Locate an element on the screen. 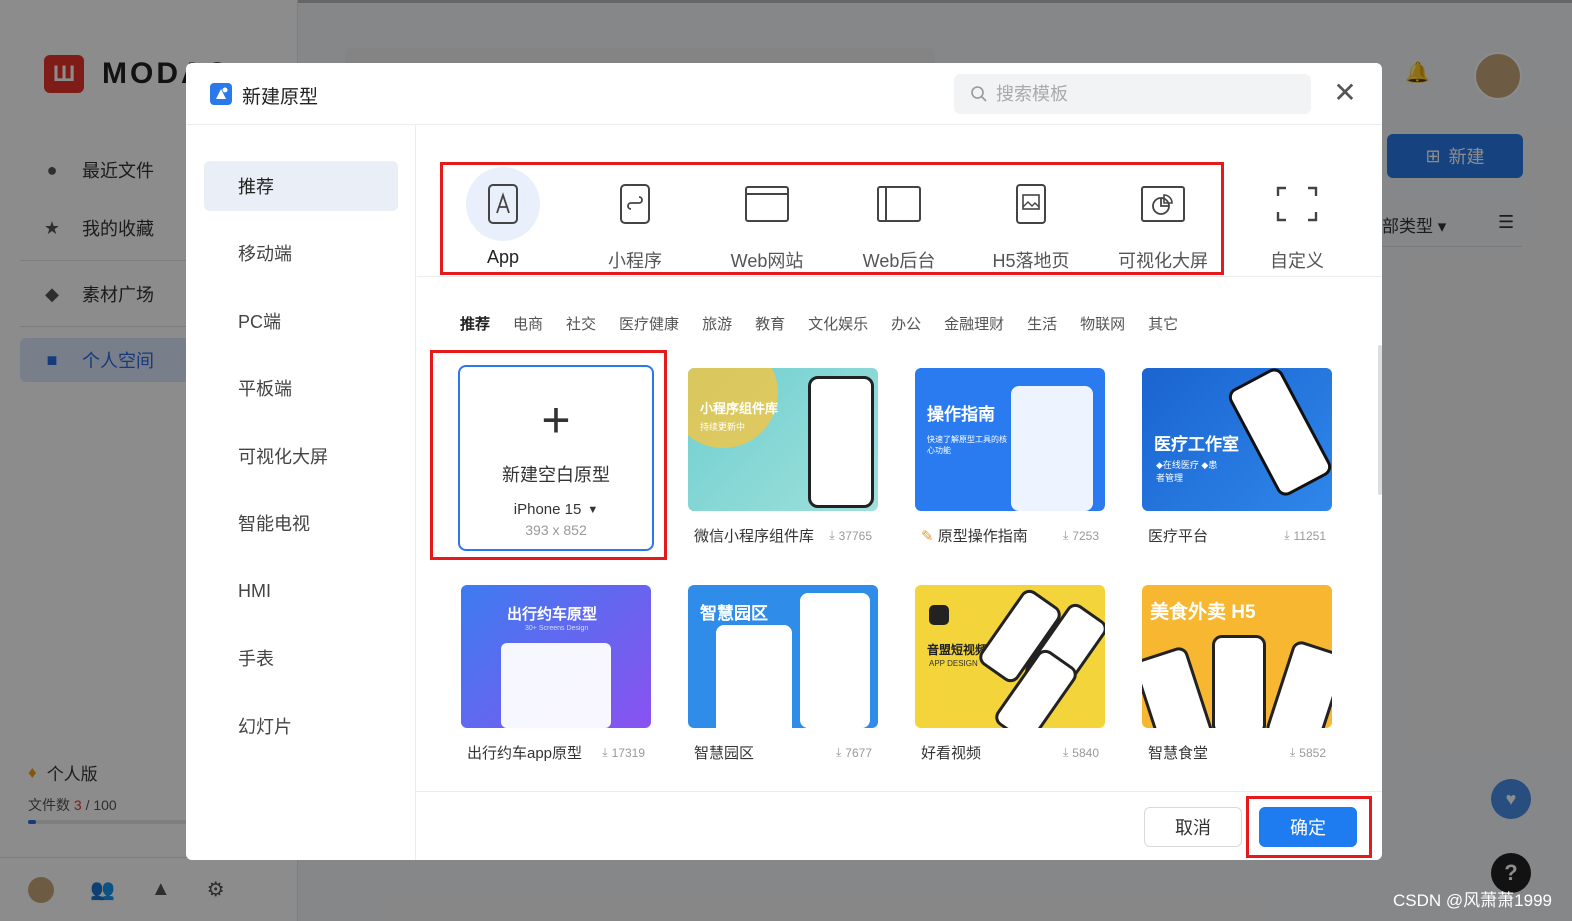 Image resolution: width=1572 pixels, height=921 pixels. device-name: iPhone 15 is located at coordinates (547, 509).